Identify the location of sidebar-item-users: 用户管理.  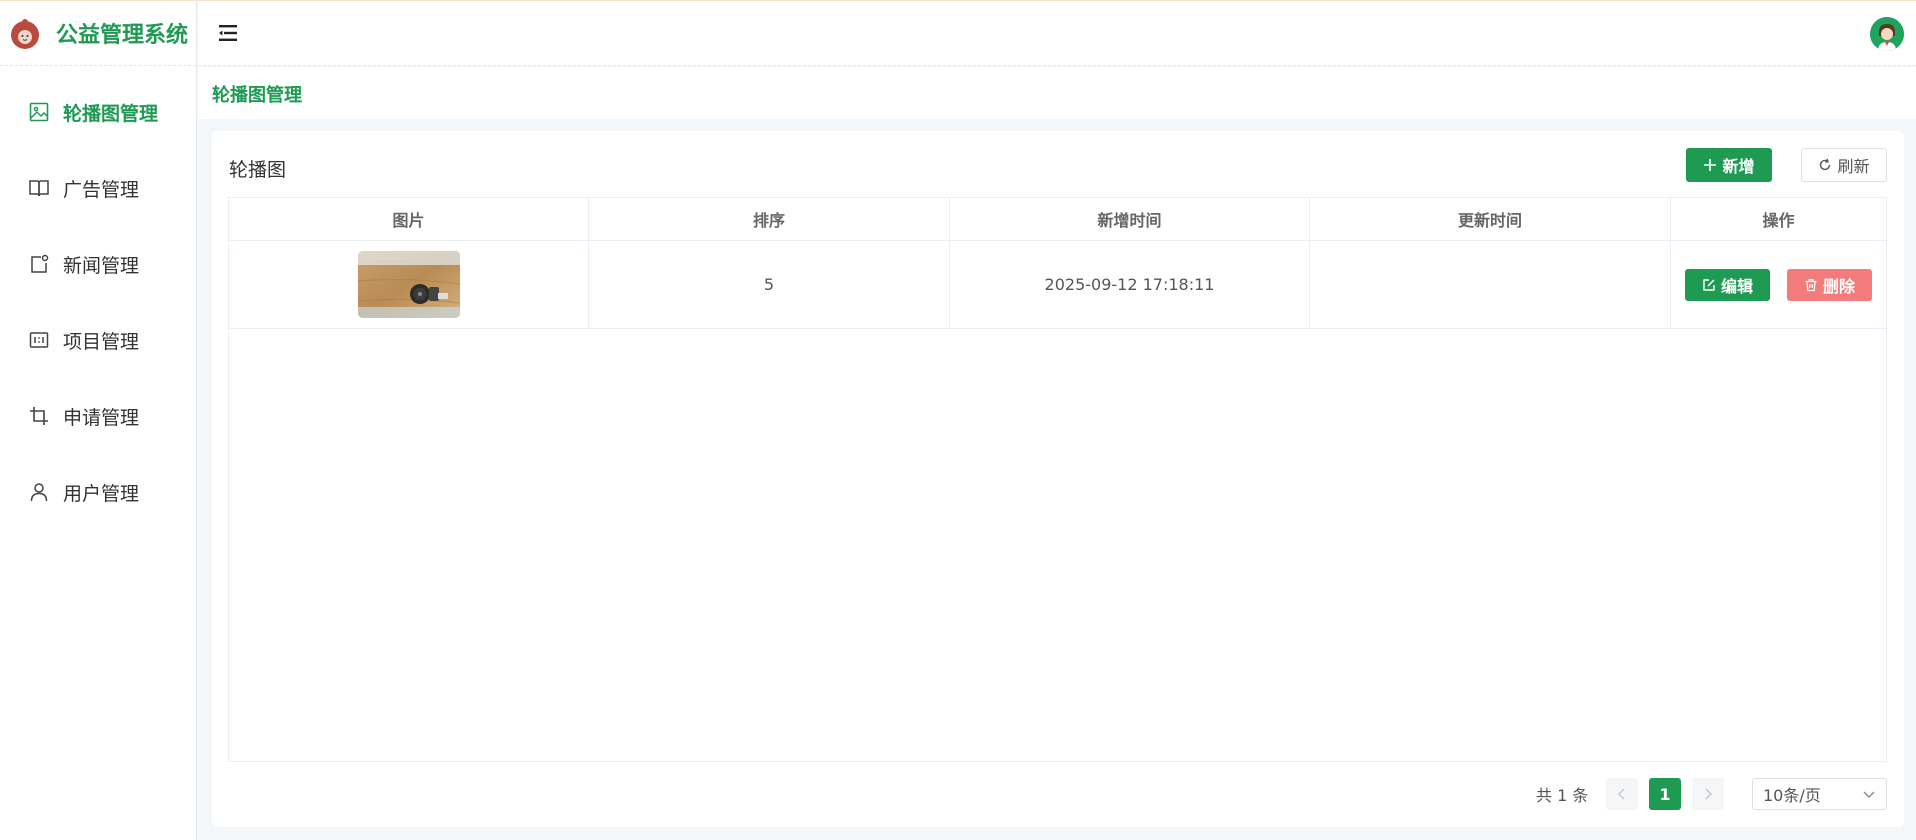
(98, 492).